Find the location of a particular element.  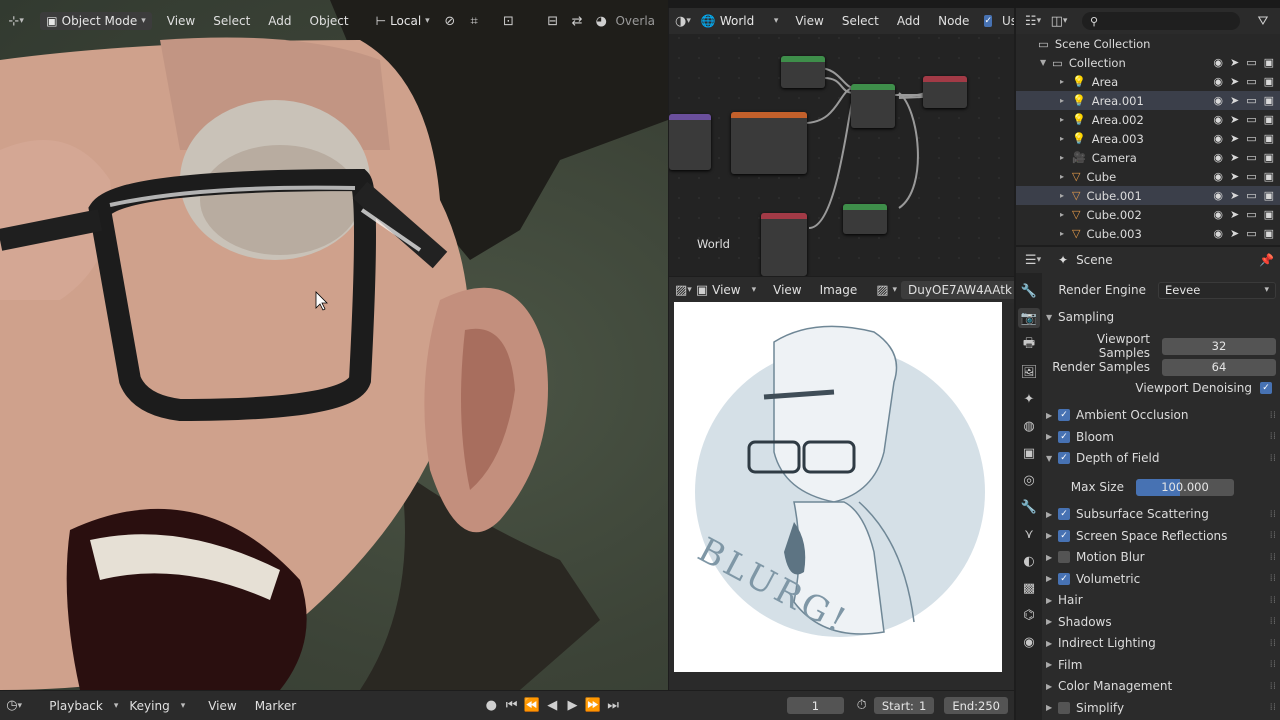

data-tab-icon: ◉ is located at coordinates (1029, 642).